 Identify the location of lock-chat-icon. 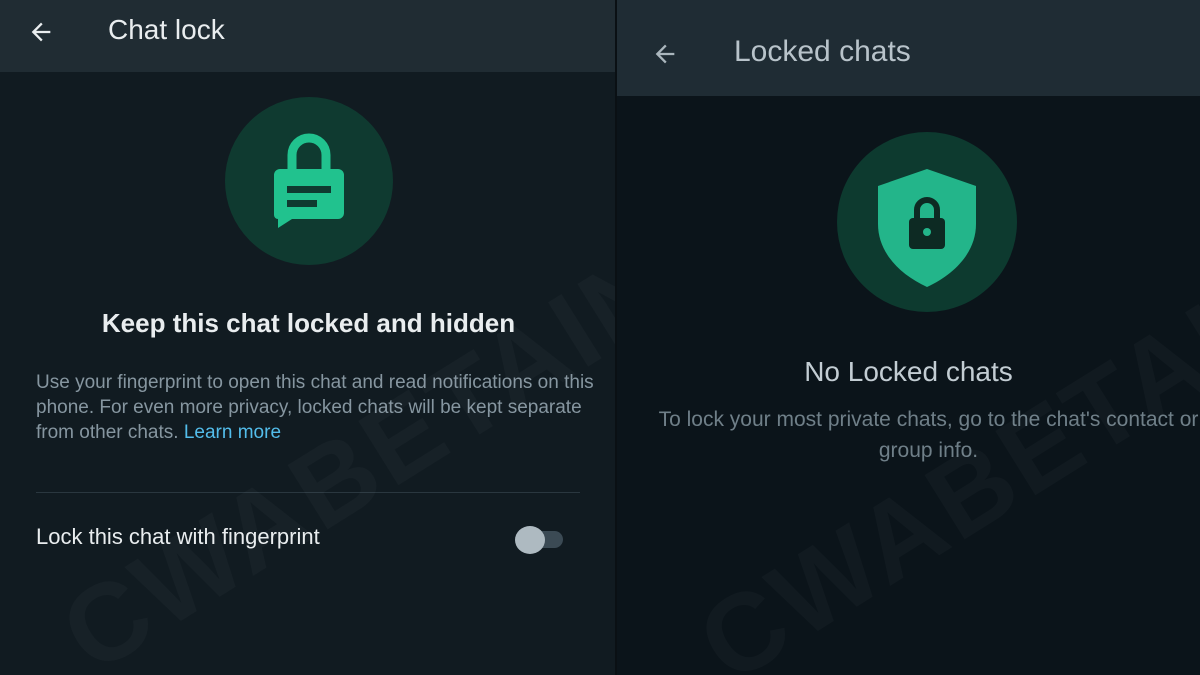
(309, 180).